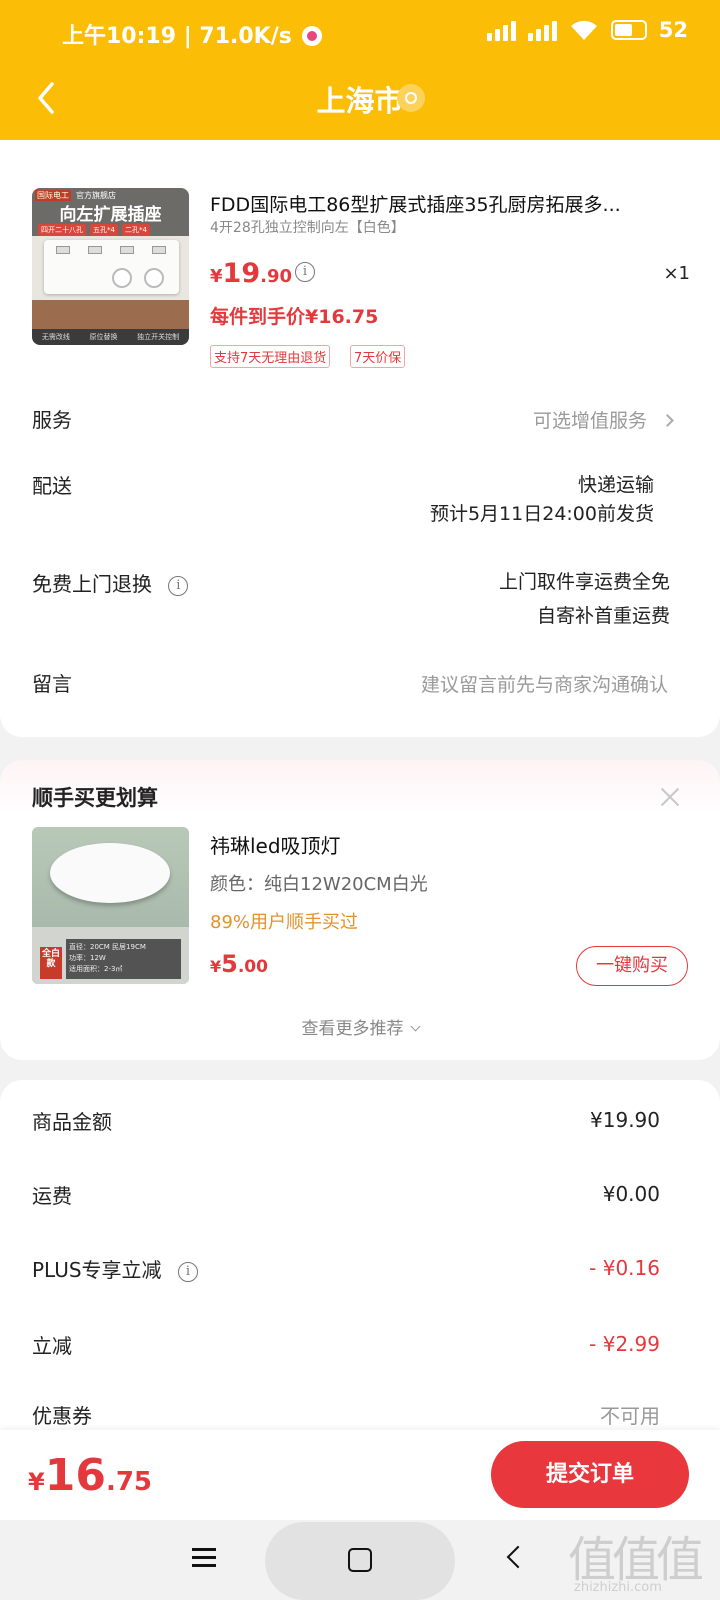 Image resolution: width=720 pixels, height=1600 pixels. What do you see at coordinates (632, 966) in the screenshot?
I see `one-click-buy-button: 一键购买` at bounding box center [632, 966].